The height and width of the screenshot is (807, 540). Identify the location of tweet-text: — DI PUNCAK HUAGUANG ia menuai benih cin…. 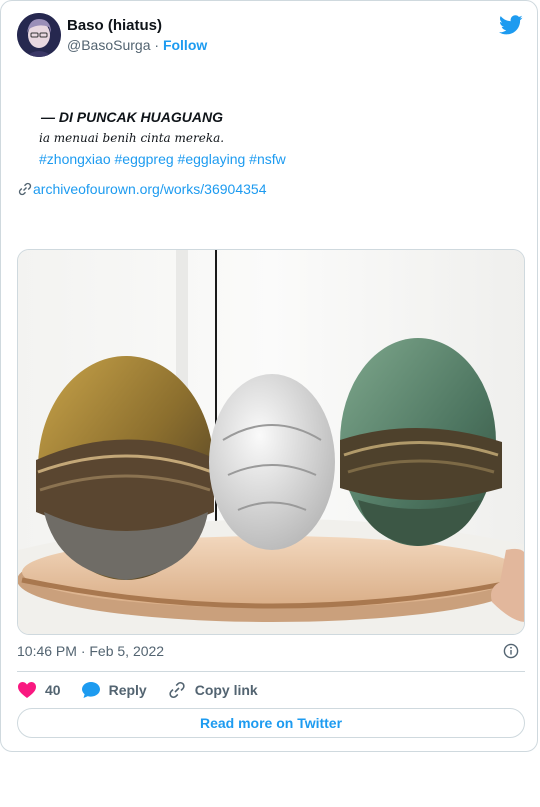
(267, 138).